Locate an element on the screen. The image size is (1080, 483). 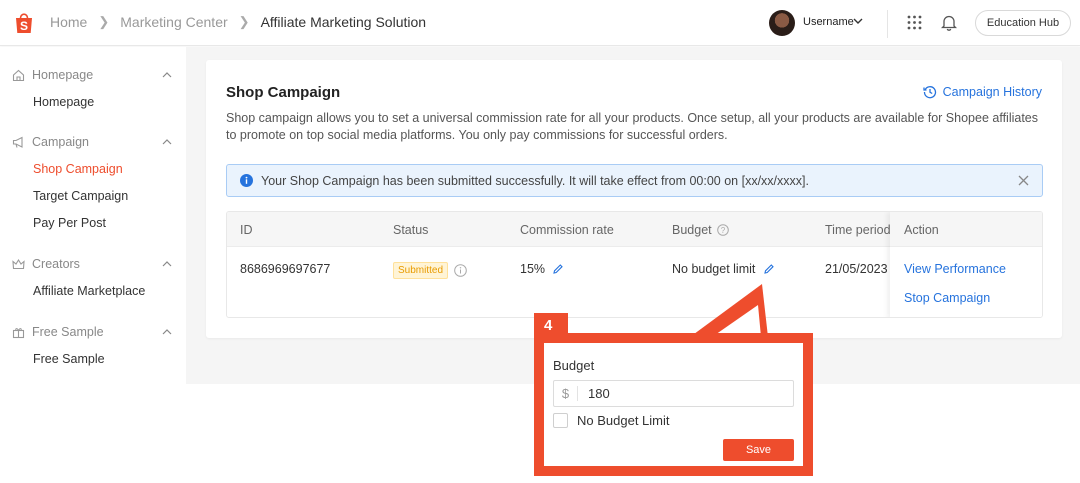
cell-commission: 15% is located at coordinates (542, 269).